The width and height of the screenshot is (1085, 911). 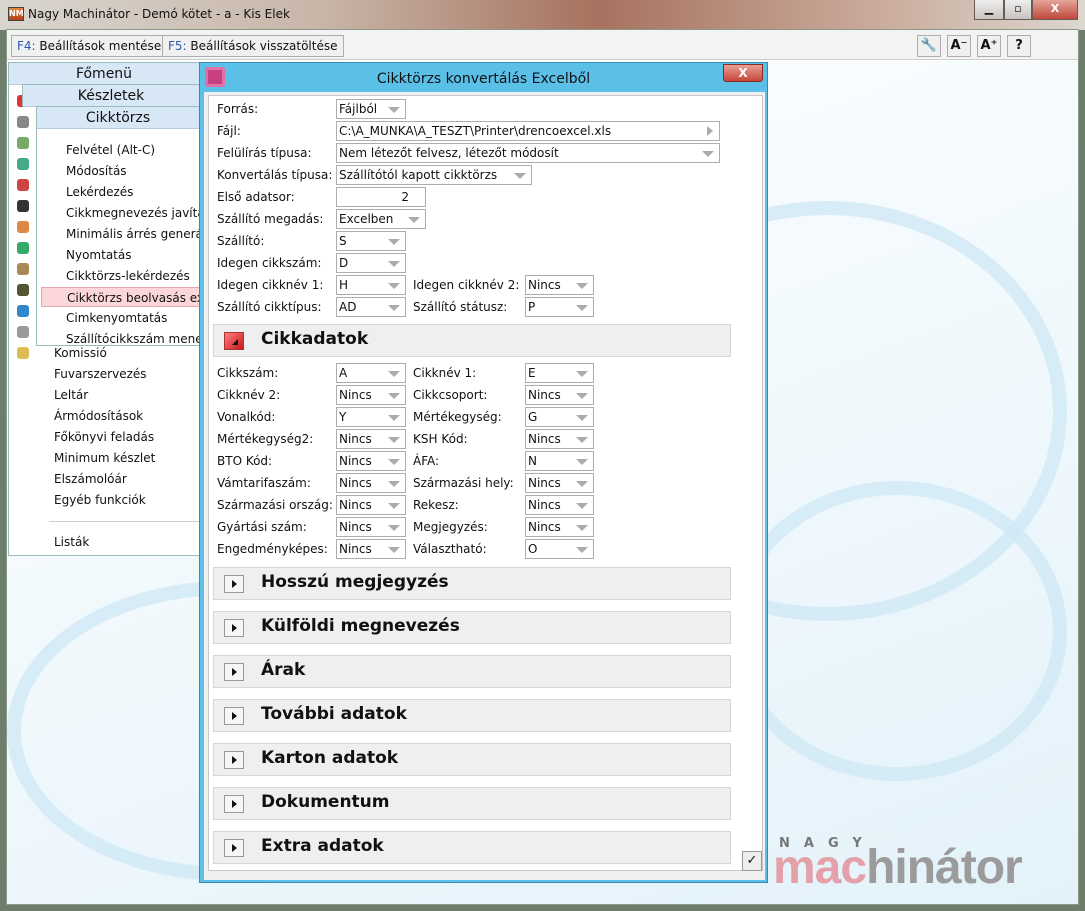 What do you see at coordinates (371, 263) in the screenshot?
I see `field-7: D` at bounding box center [371, 263].